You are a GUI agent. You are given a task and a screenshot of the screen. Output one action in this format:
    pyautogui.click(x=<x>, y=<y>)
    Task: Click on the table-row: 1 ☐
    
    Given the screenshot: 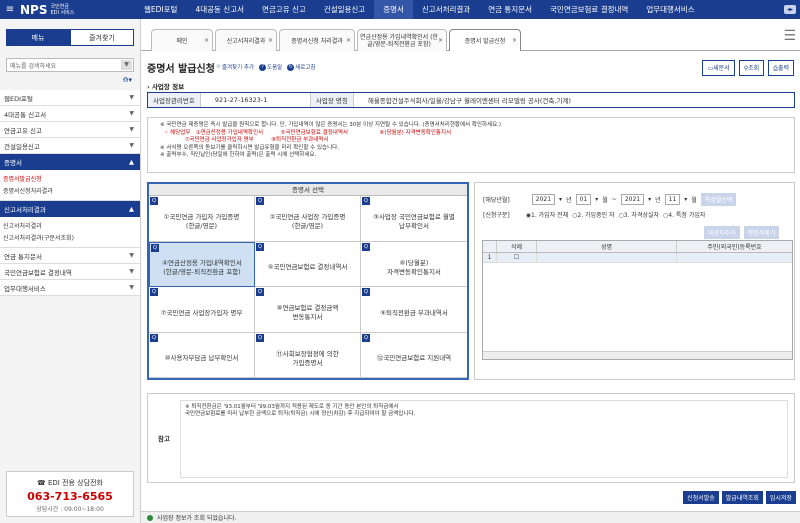 What is the action you would take?
    pyautogui.click(x=637, y=258)
    